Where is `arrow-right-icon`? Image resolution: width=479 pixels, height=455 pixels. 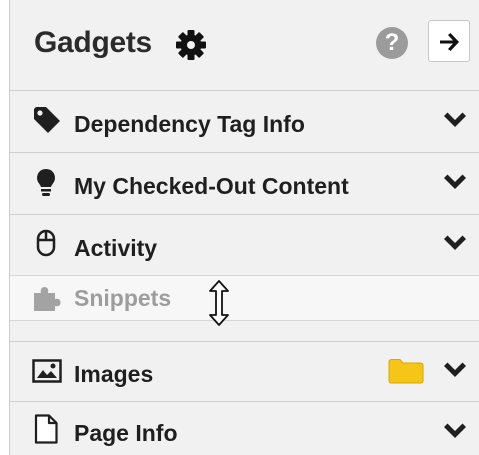 arrow-right-icon is located at coordinates (449, 42).